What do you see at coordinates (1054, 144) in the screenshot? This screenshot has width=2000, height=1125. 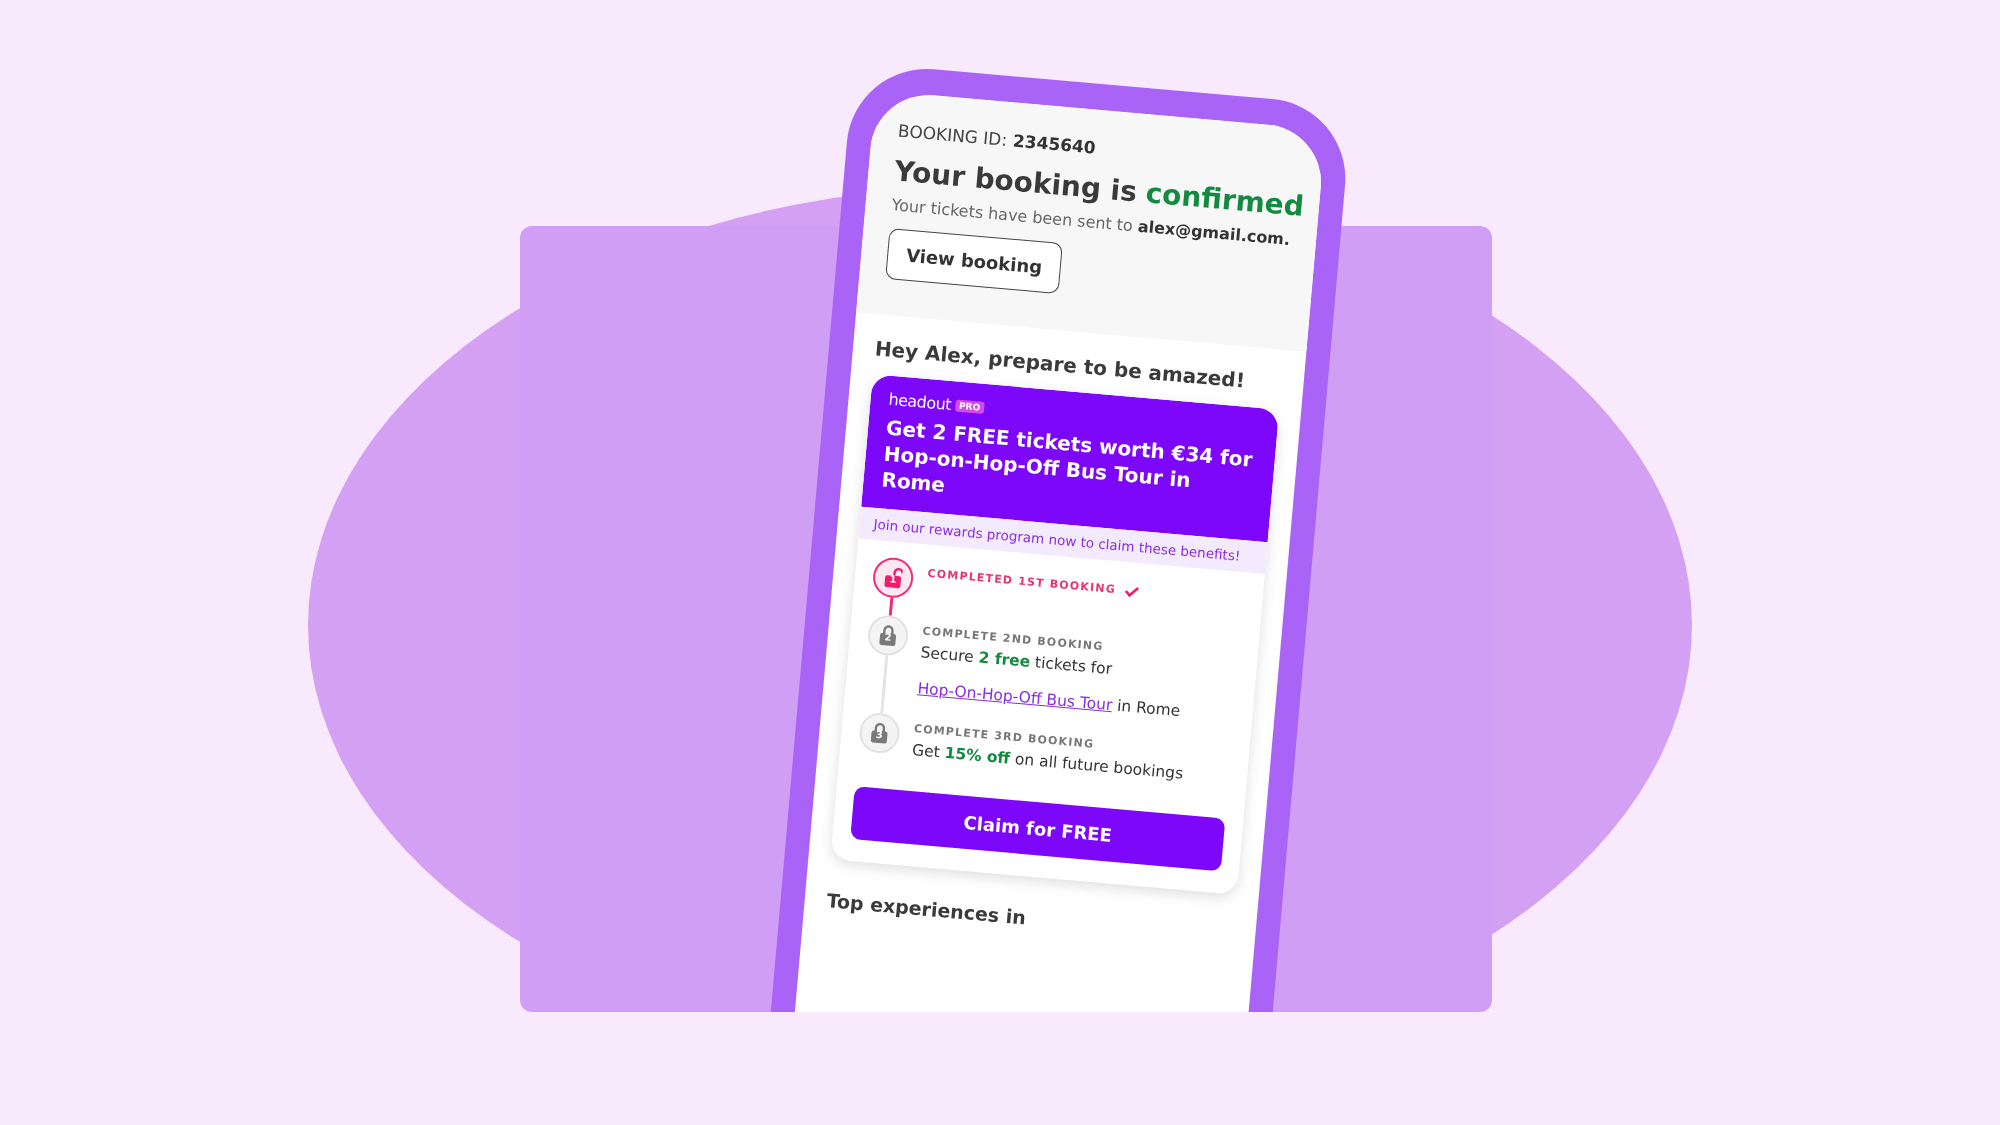 I see `booking-id-value: 2345640` at bounding box center [1054, 144].